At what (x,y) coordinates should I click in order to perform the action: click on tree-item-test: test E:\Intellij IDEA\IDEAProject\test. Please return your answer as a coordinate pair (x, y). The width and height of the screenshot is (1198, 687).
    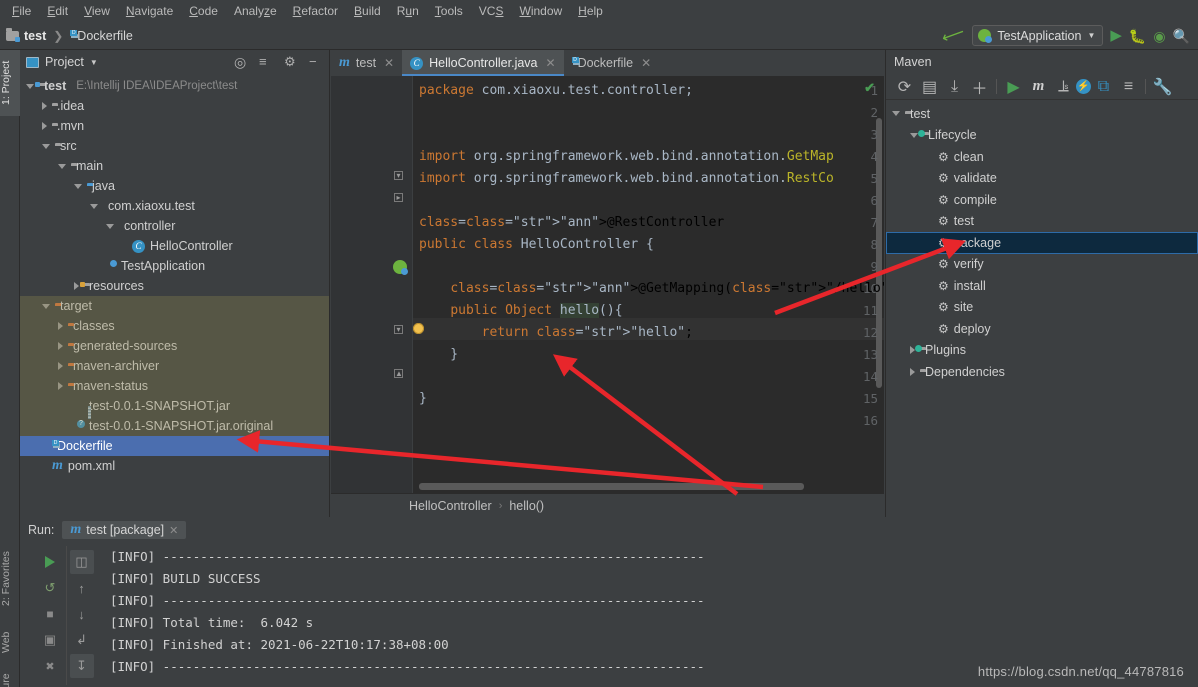
    Looking at the image, I should click on (174, 86).